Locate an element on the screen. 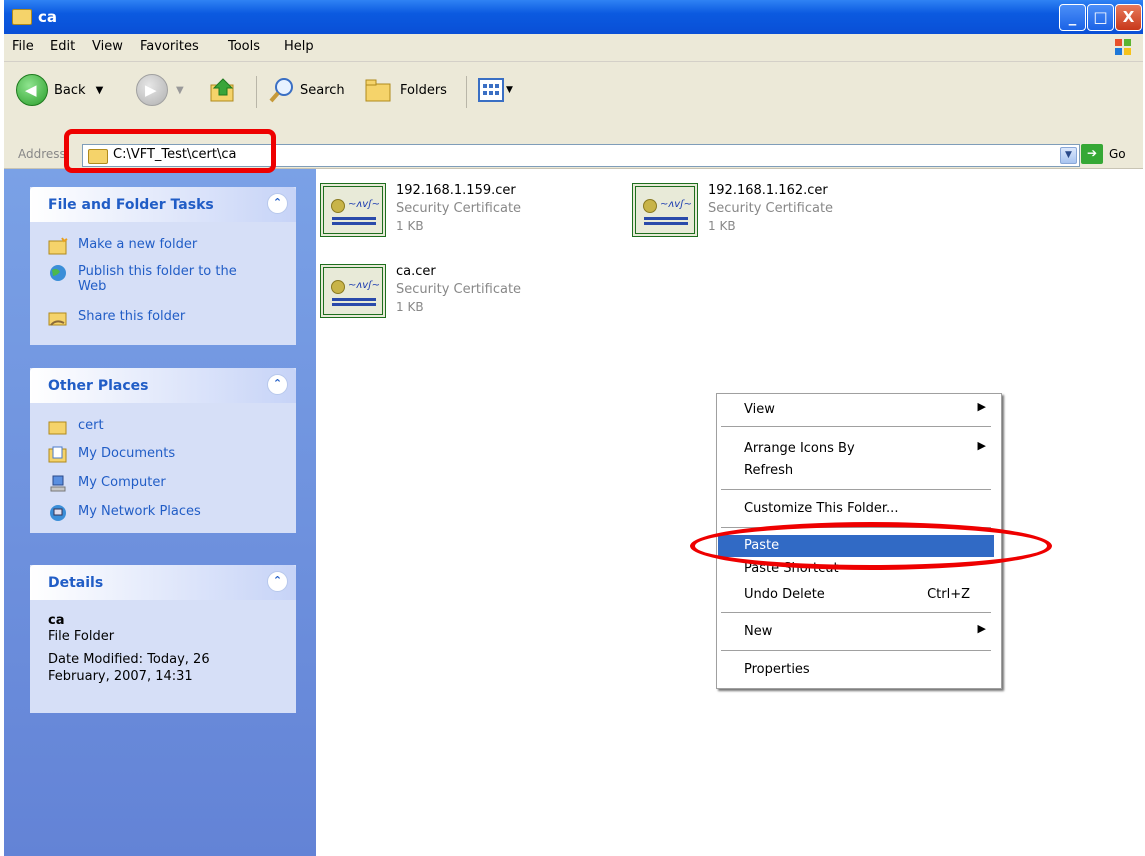 The height and width of the screenshot is (856, 1145). menu-favorites: Favorites is located at coordinates (169, 46).